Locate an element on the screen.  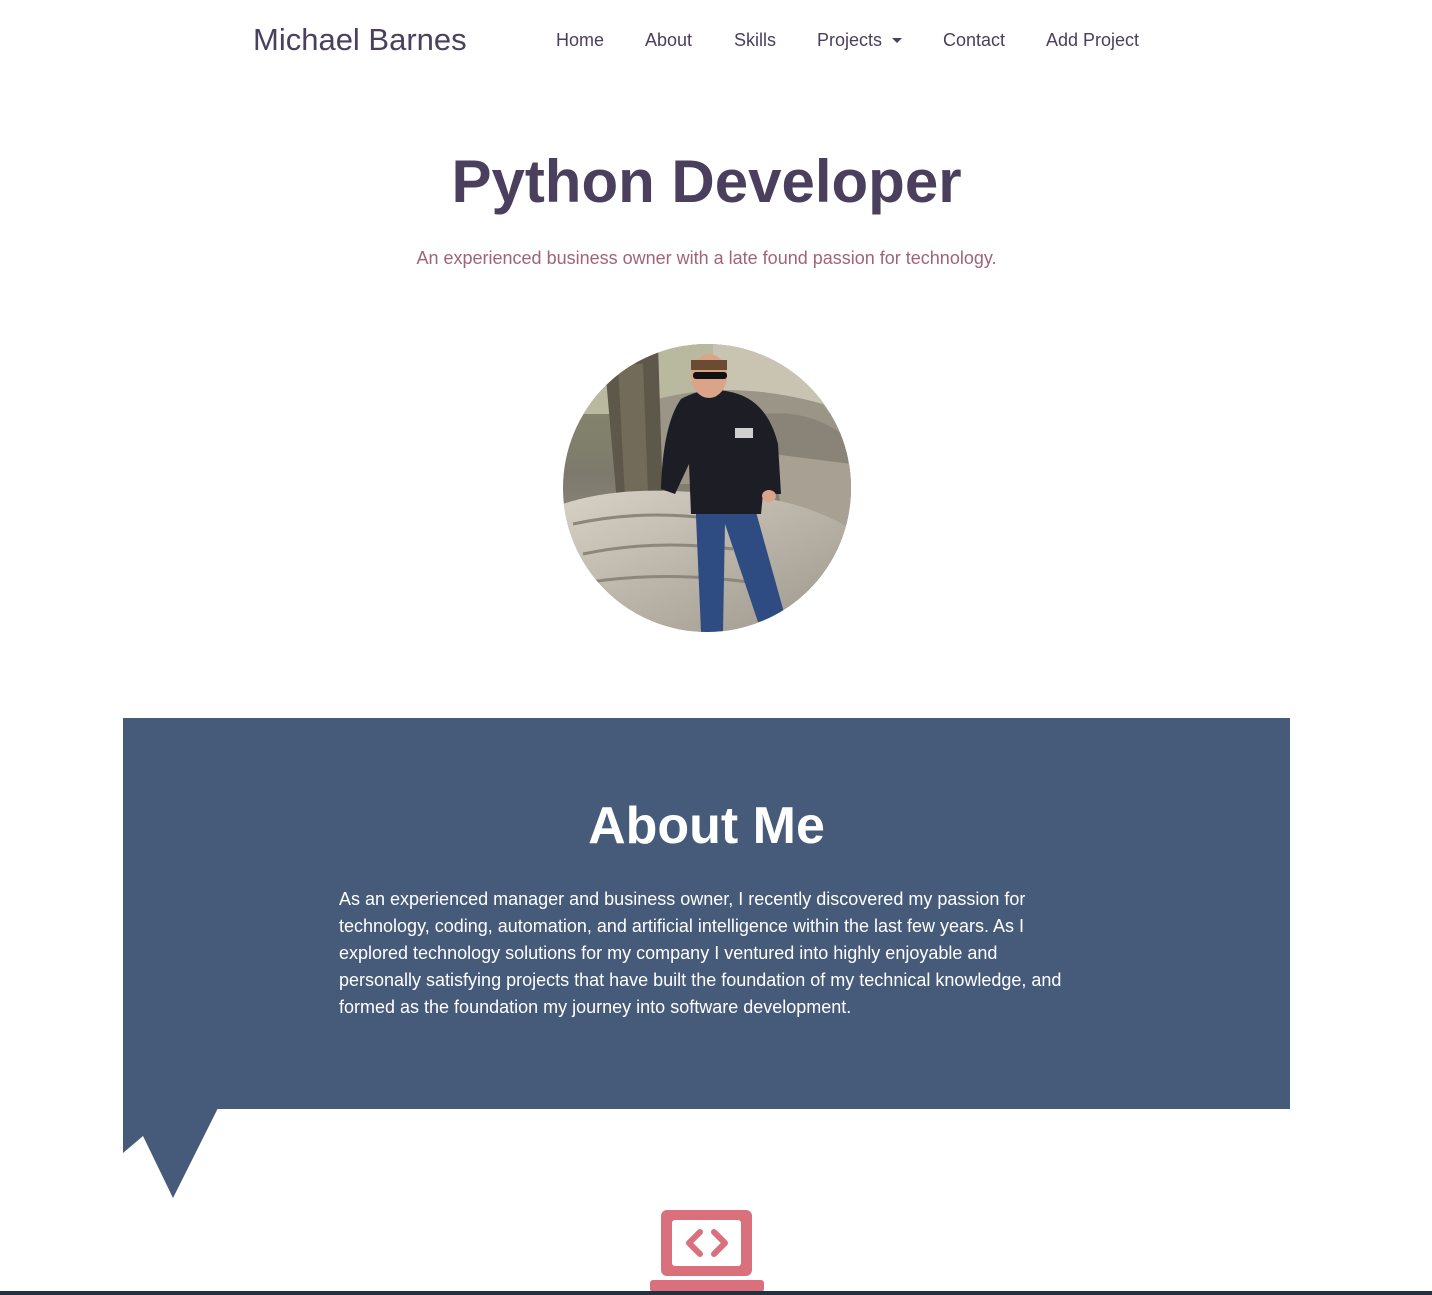
nav-projects-dropdown: Projects is located at coordinates (860, 40).